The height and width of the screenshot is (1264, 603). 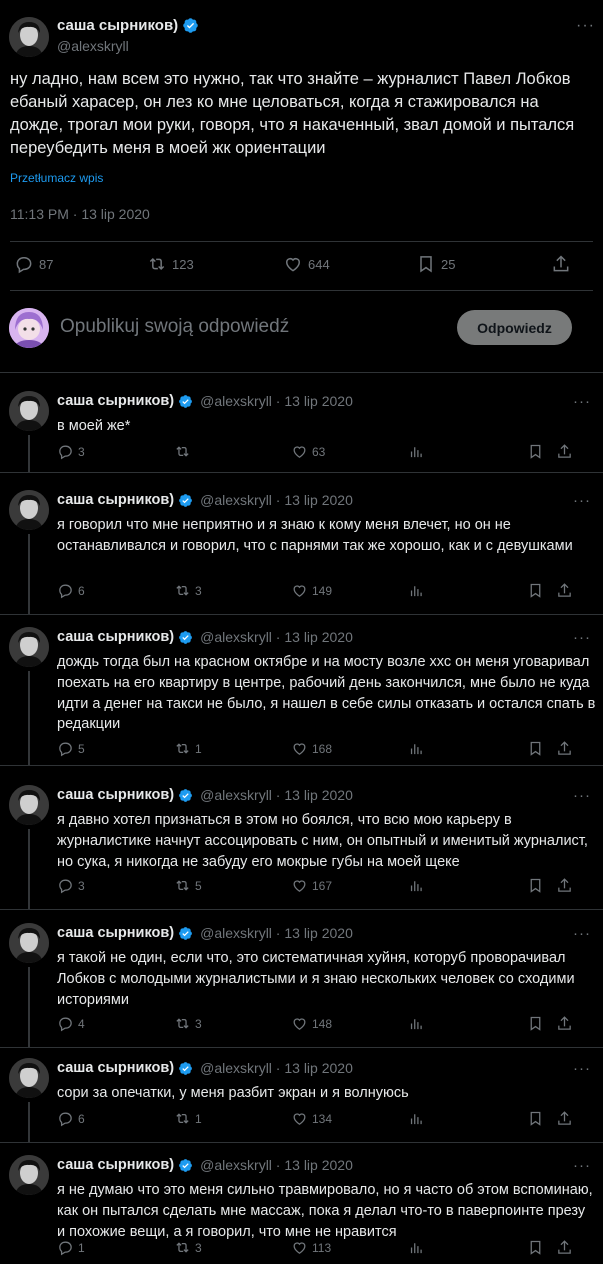 I want to click on like-button: 113, so click(x=311, y=1247).